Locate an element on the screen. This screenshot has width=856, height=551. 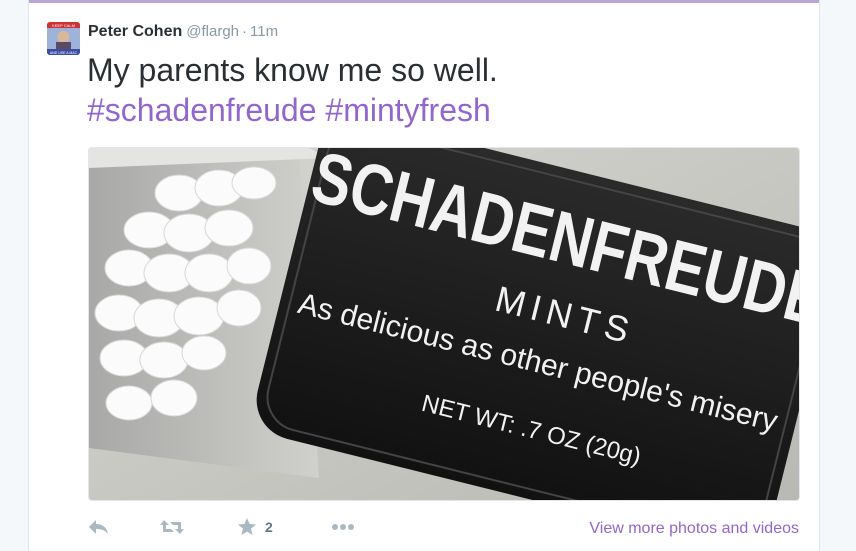
top-border is located at coordinates (424, 1).